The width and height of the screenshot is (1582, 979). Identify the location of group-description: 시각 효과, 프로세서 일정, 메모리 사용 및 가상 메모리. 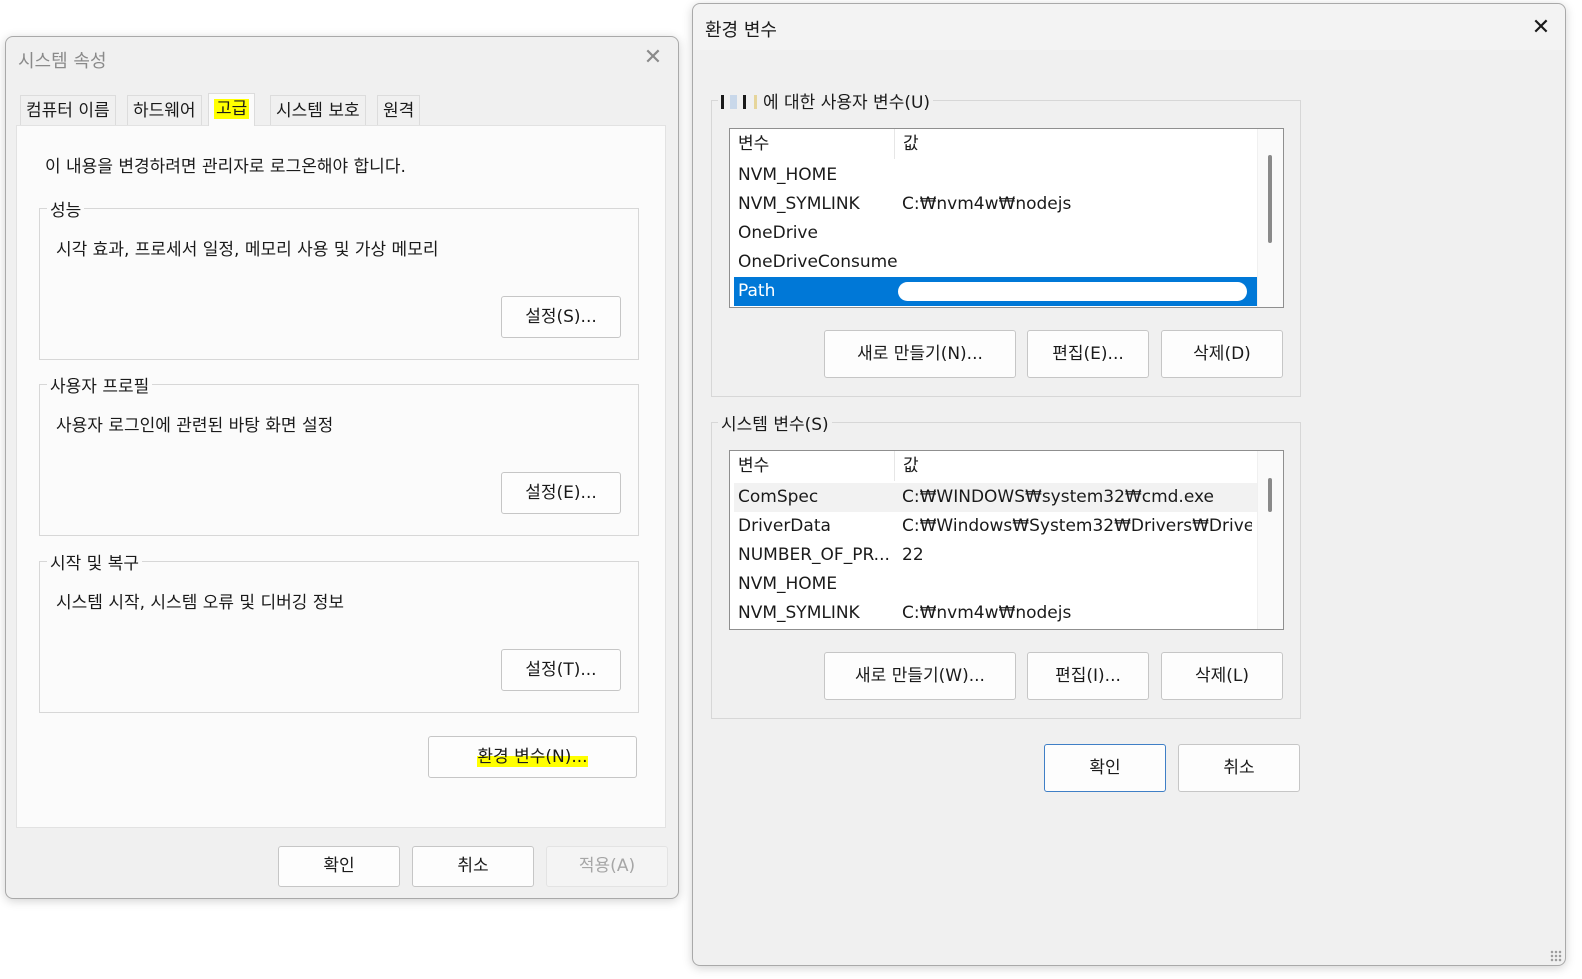
(247, 250).